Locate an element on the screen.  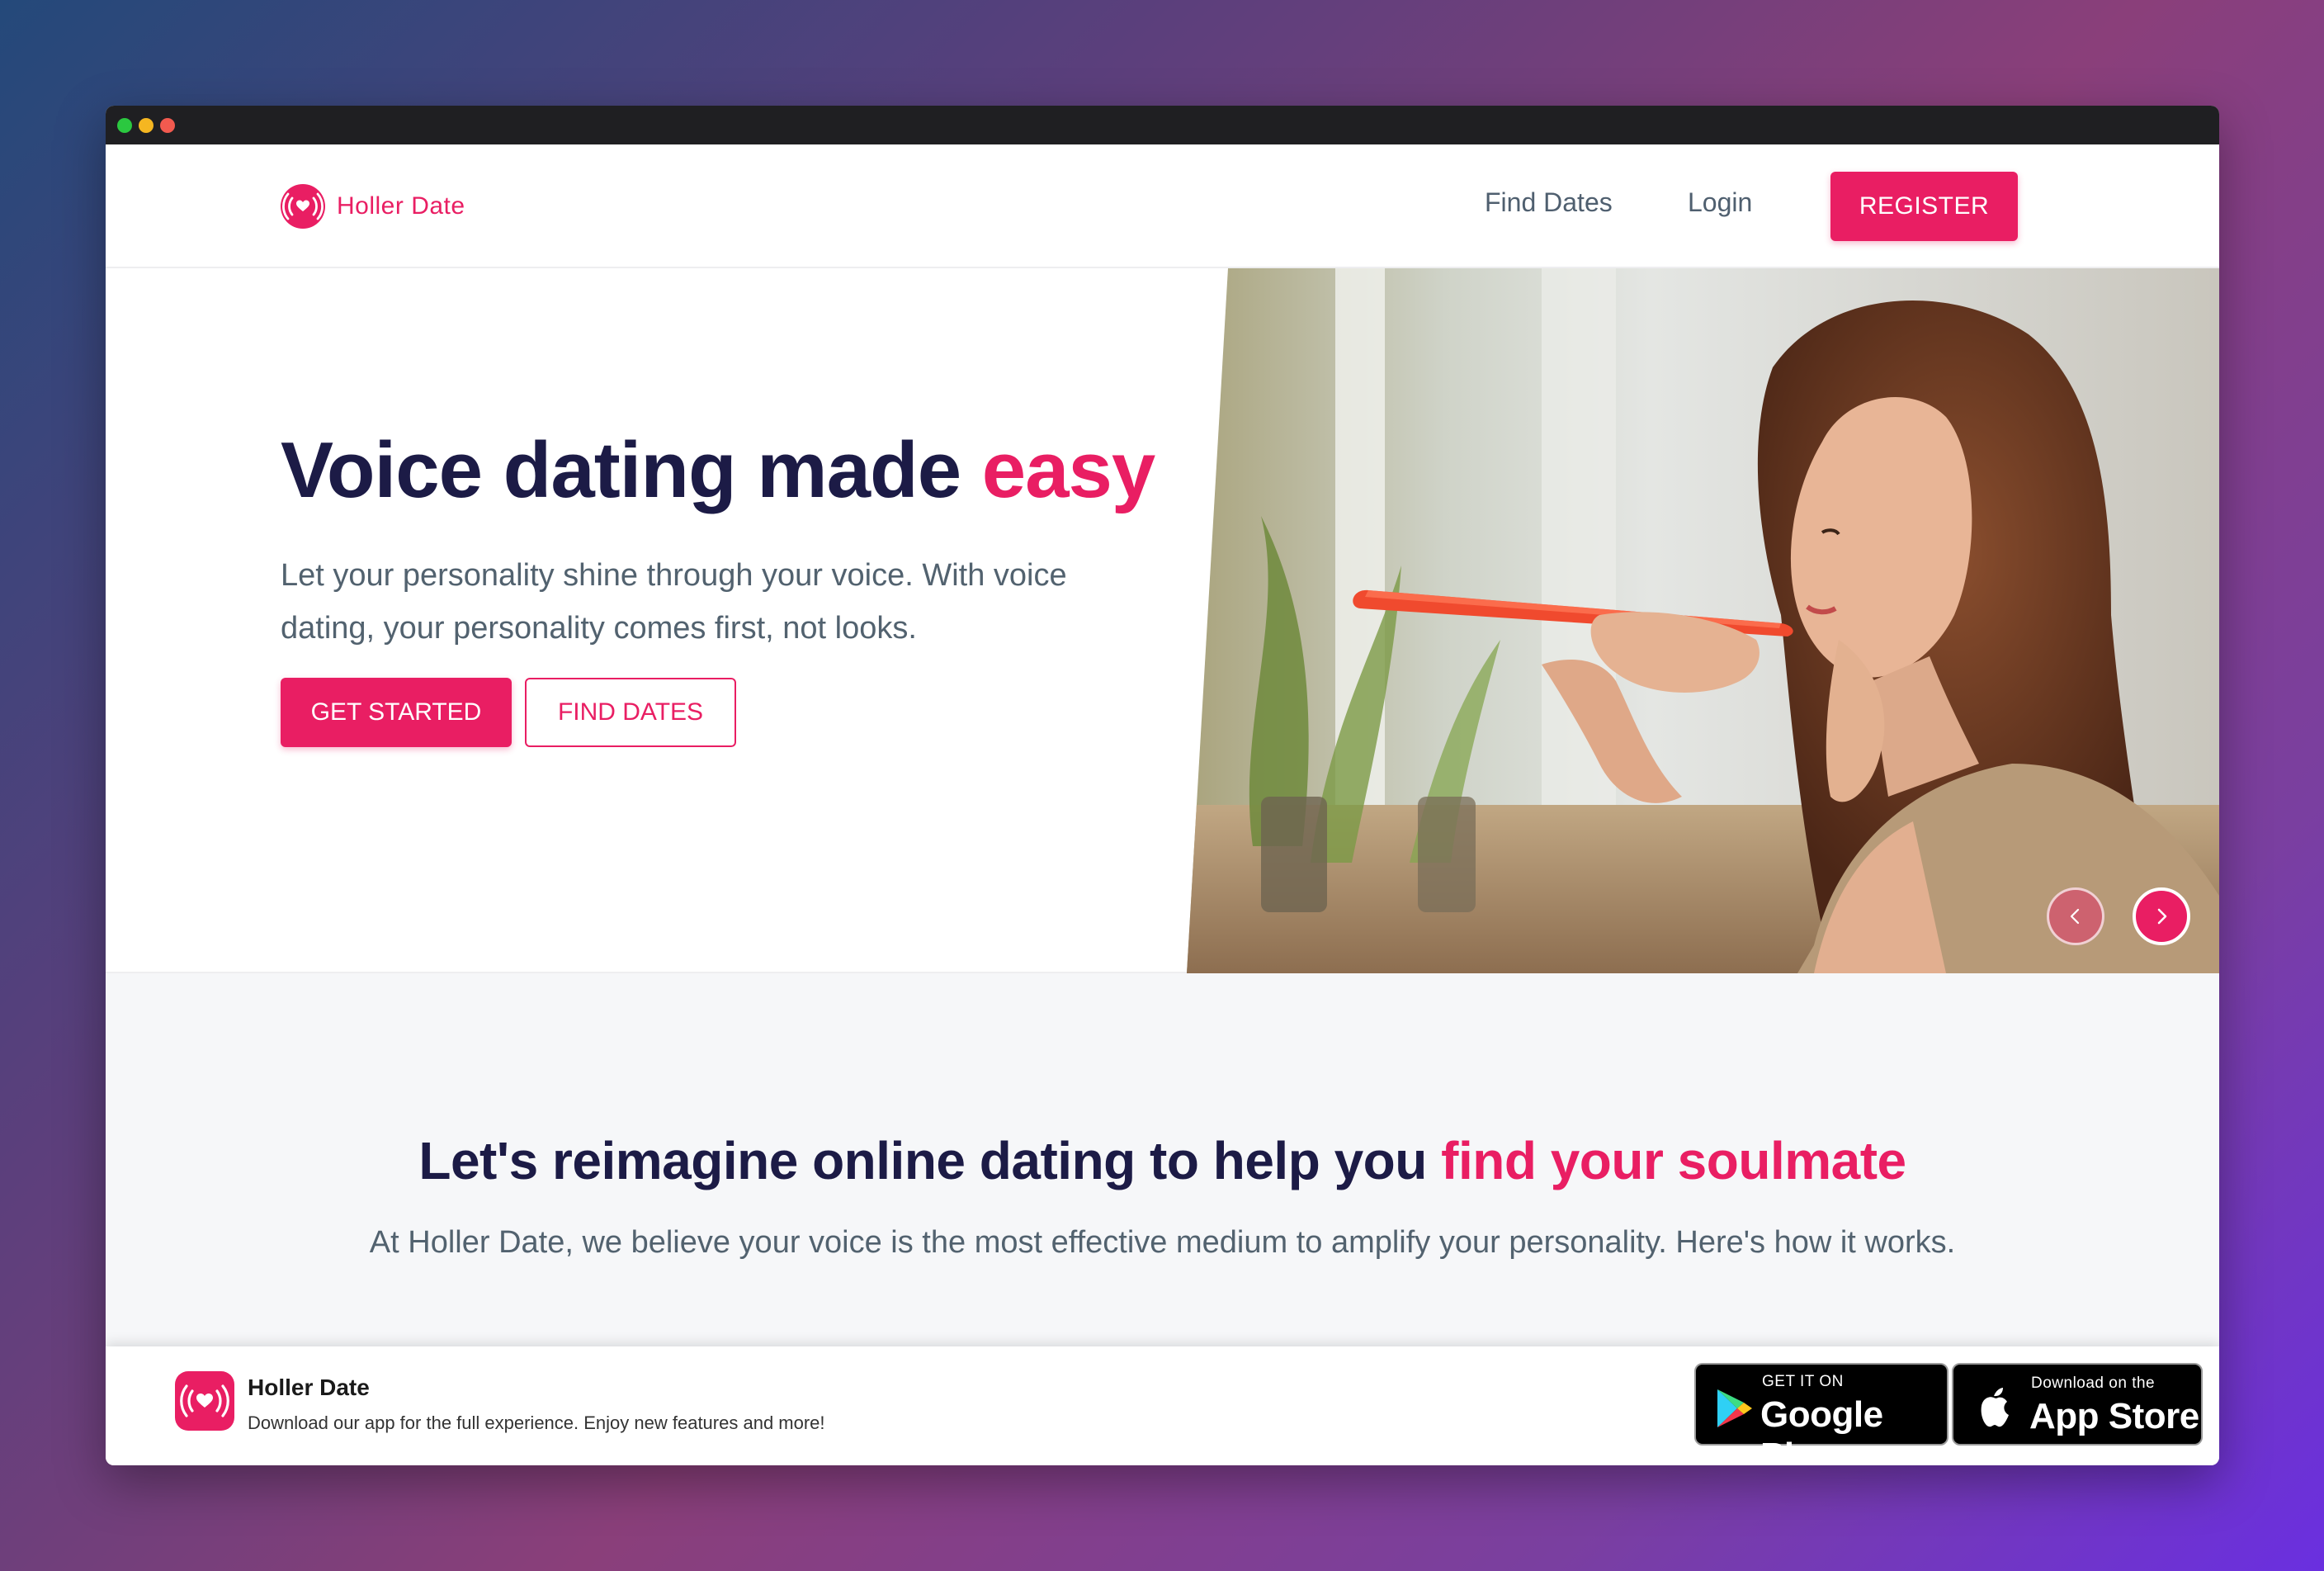
window-control-green is located at coordinates (125, 126).